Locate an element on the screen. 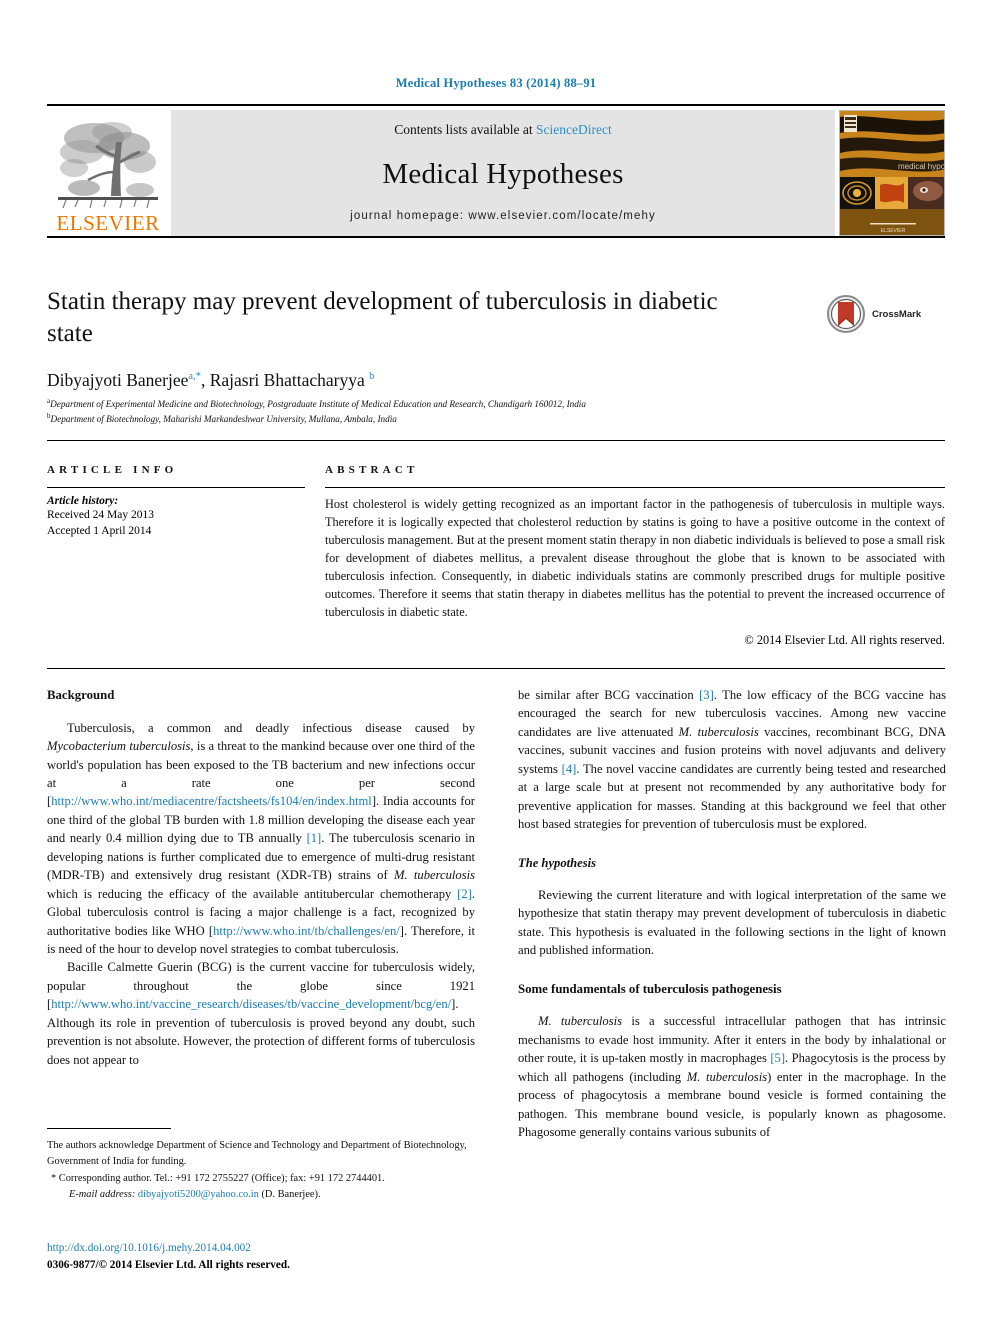 Image resolution: width=992 pixels, height=1323 pixels. elsevier-logo: ELSEVIER is located at coordinates (108, 173).